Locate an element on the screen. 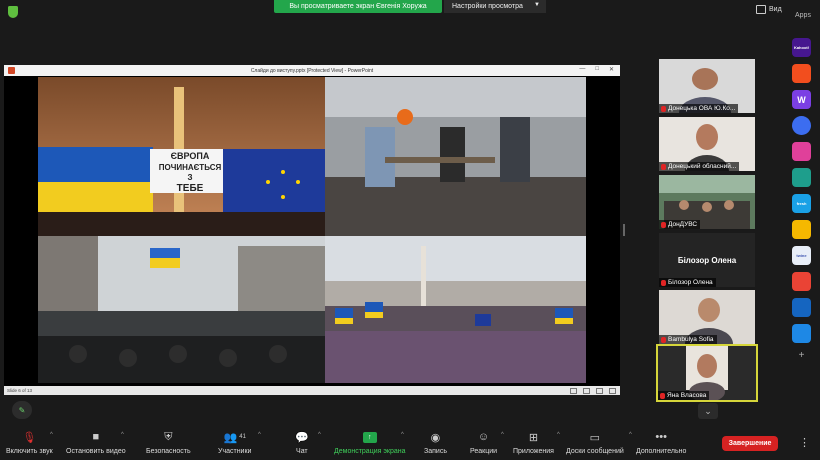  reactions-button: ☺ Реакции ^ is located at coordinates (487, 442).